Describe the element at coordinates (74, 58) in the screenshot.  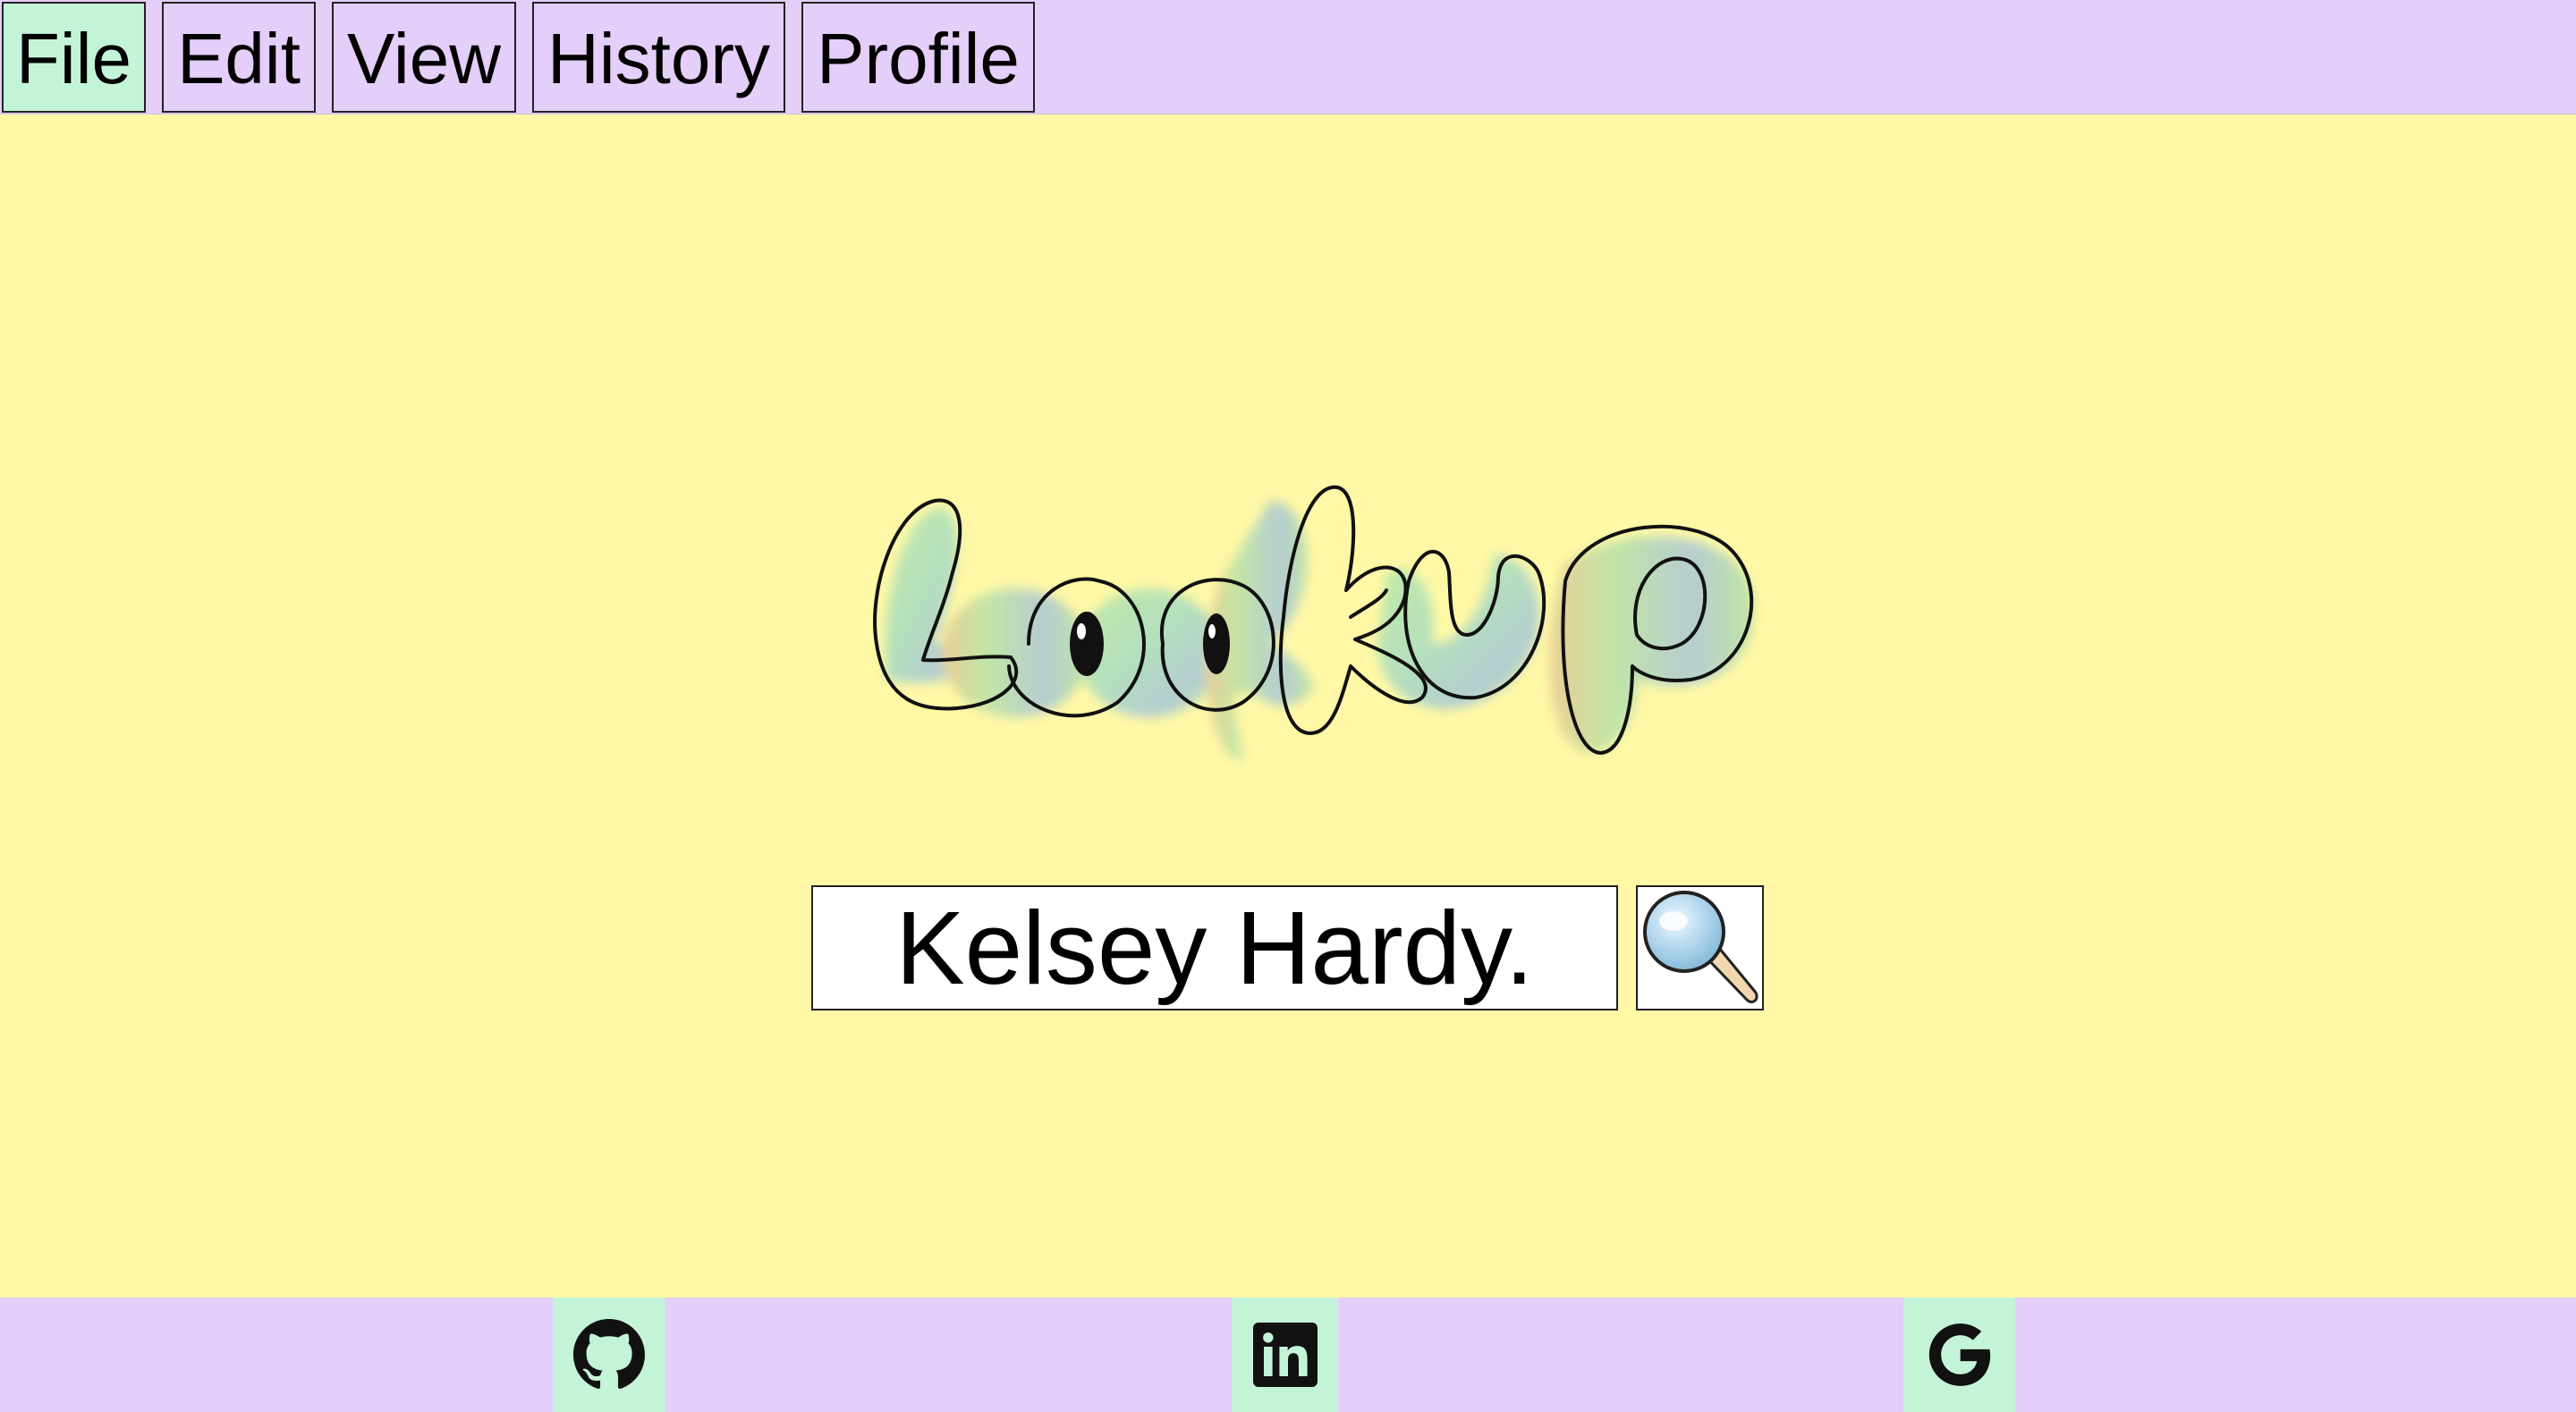
I see `menu-file: File` at that location.